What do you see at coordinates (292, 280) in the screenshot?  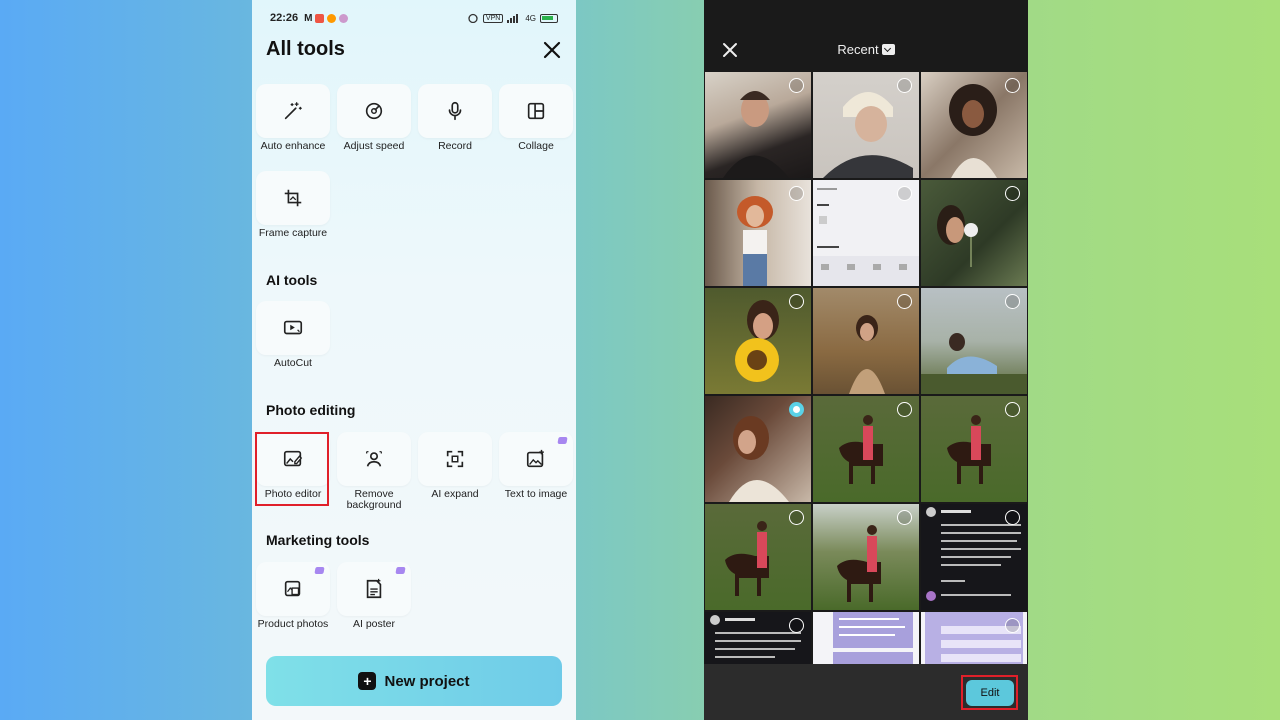 I see `section-ai-tools: AI tools` at bounding box center [292, 280].